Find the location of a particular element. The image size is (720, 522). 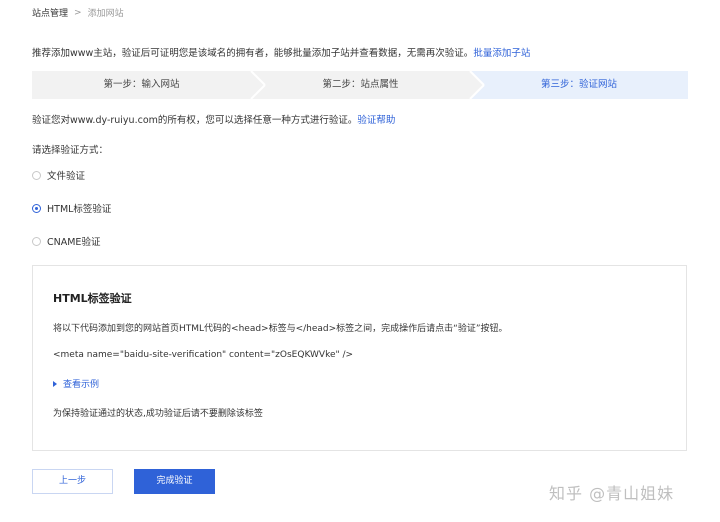

radio-cname-verification: CNAME验证 is located at coordinates (66, 241).